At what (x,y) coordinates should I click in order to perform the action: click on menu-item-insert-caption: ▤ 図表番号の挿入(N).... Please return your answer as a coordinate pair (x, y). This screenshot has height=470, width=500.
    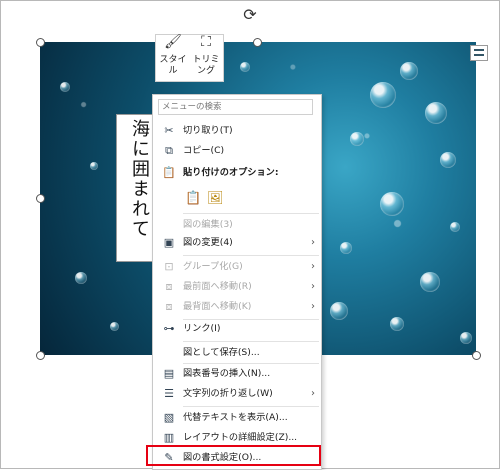
    Looking at the image, I should click on (237, 374).